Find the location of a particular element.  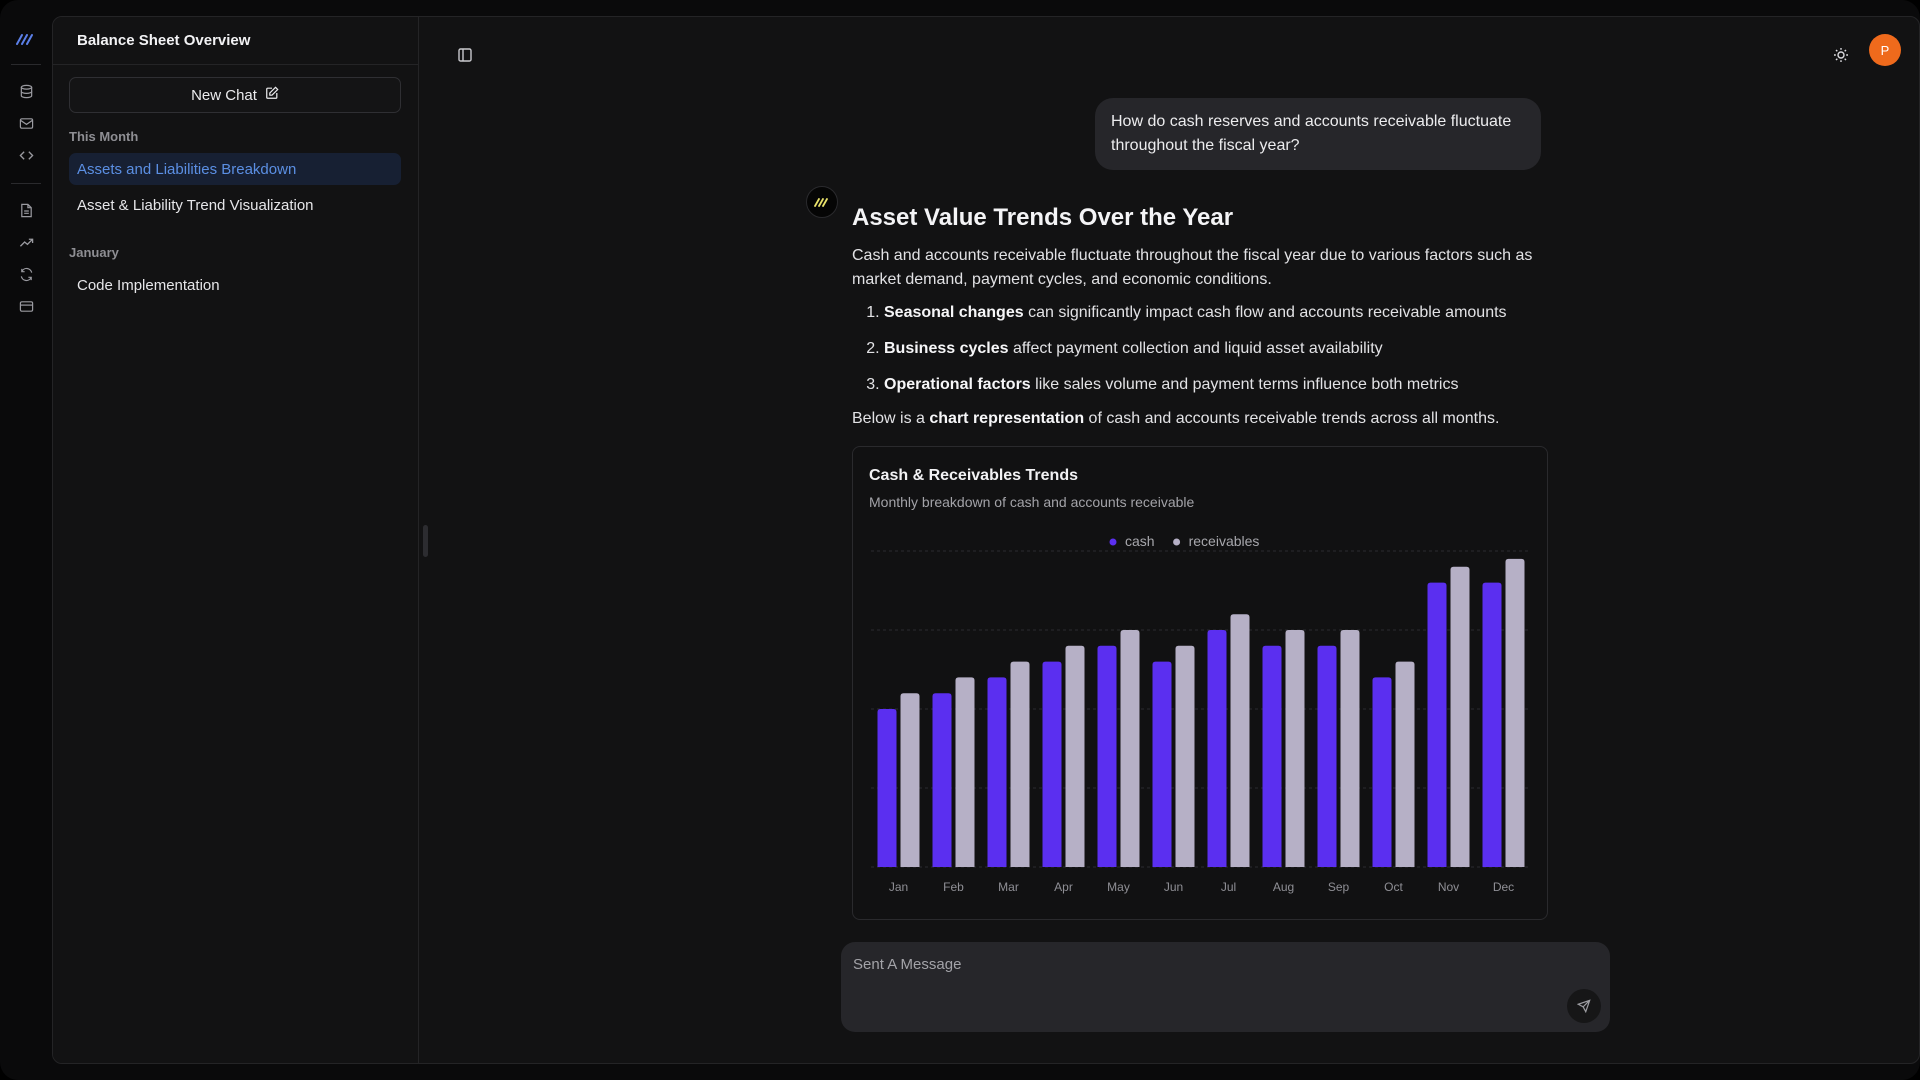

x-tick-label: May is located at coordinates (1118, 887).